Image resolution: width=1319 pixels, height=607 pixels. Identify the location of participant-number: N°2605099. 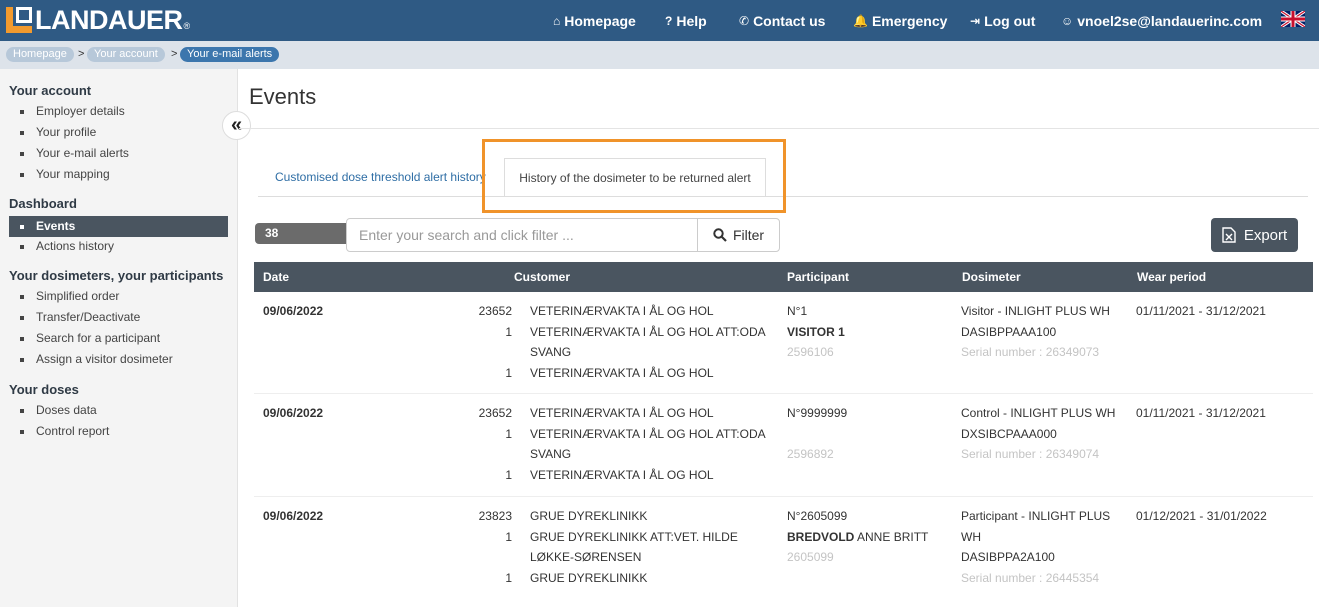
(817, 516).